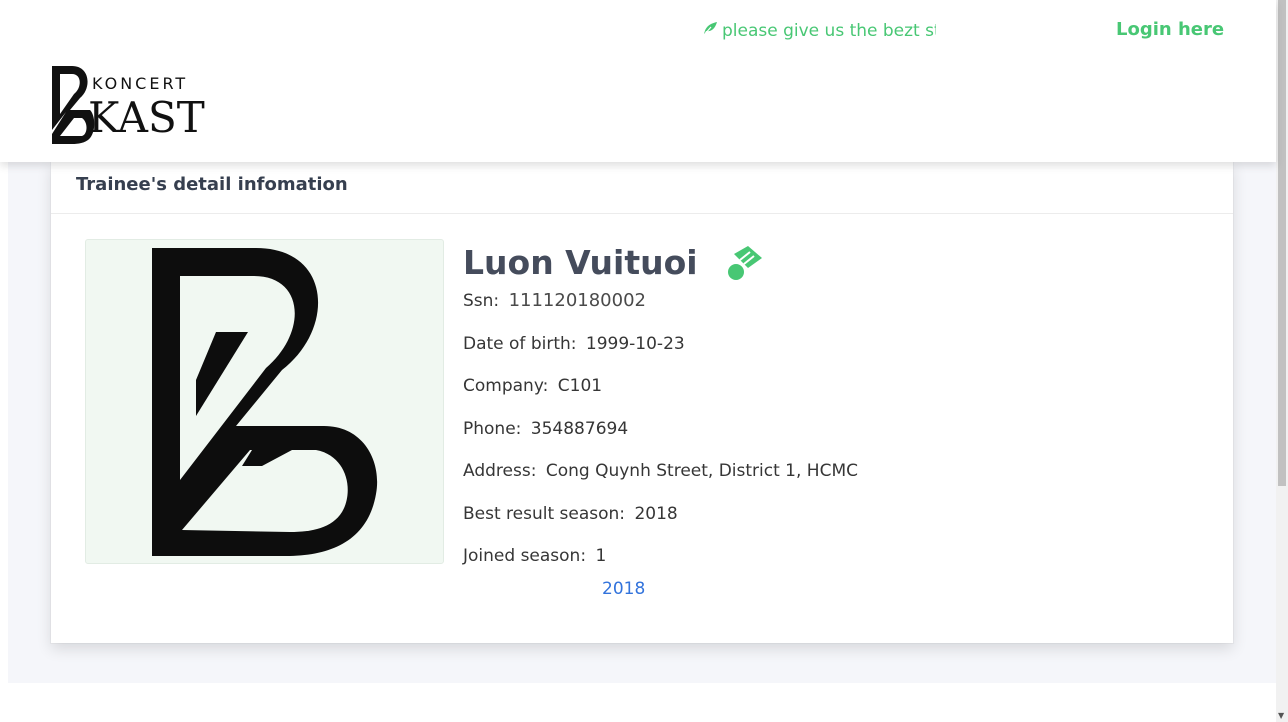  I want to click on joined-season-field: Joined season: 1, so click(660, 566).